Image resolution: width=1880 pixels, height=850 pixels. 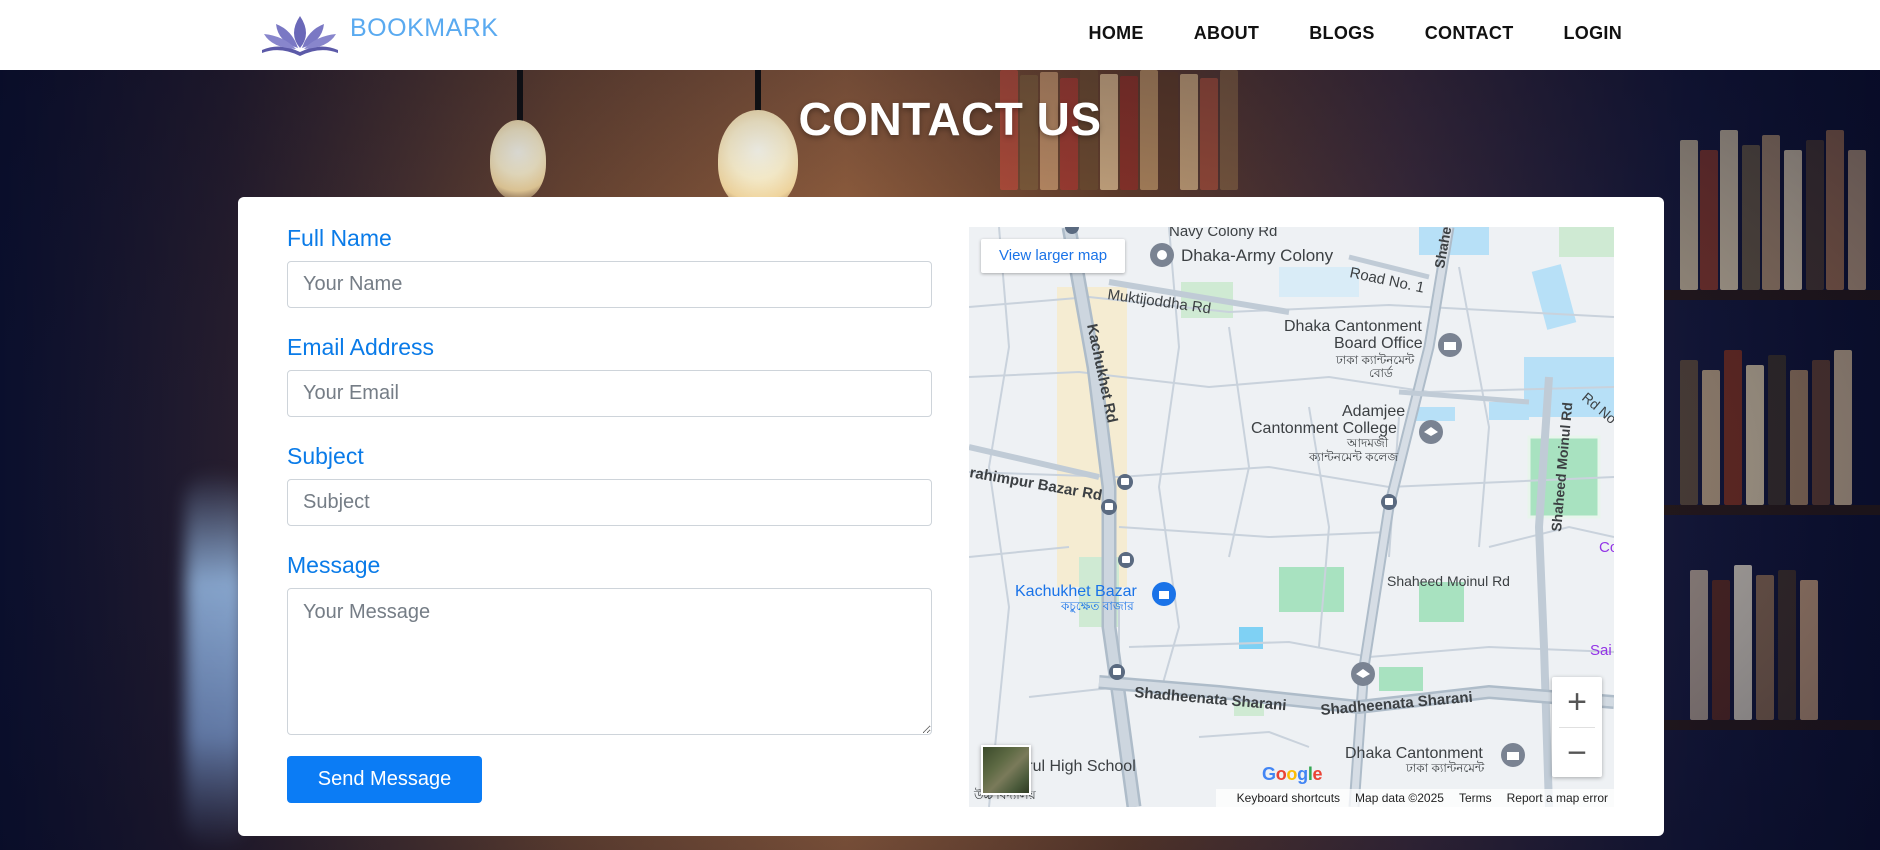 I want to click on full-name-input, so click(x=609, y=284).